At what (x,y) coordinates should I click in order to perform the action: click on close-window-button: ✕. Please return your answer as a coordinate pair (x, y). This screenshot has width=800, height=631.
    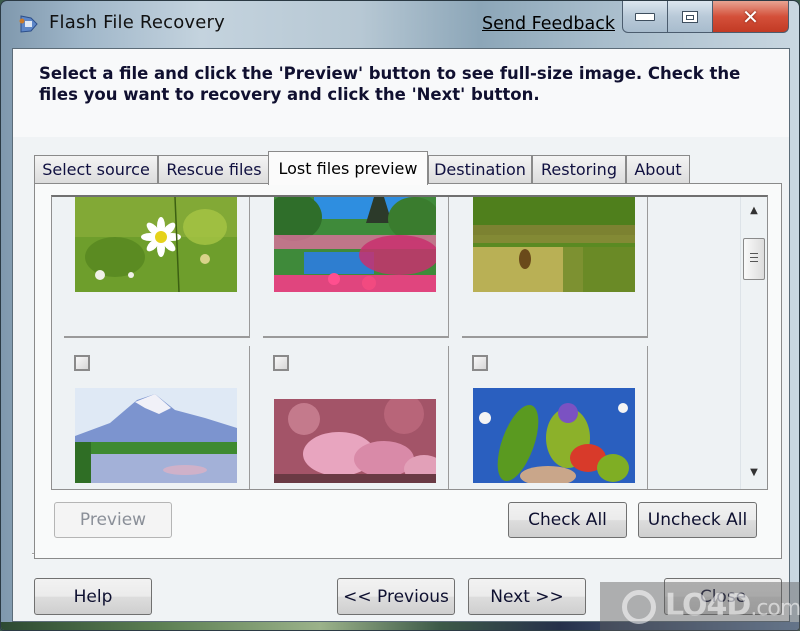
    Looking at the image, I should click on (751, 17).